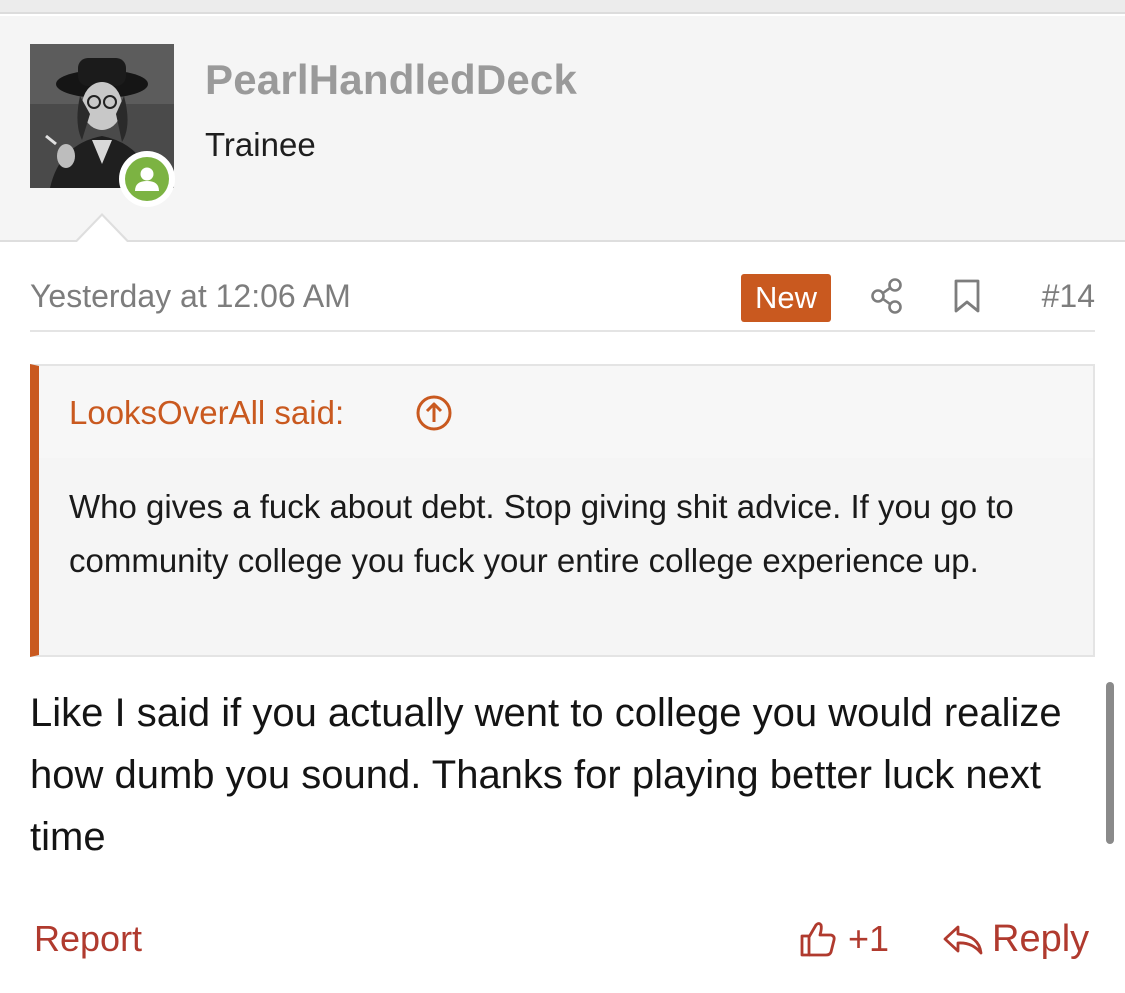 This screenshot has height=993, width=1125. What do you see at coordinates (967, 298) in the screenshot?
I see `bookmark-icon` at bounding box center [967, 298].